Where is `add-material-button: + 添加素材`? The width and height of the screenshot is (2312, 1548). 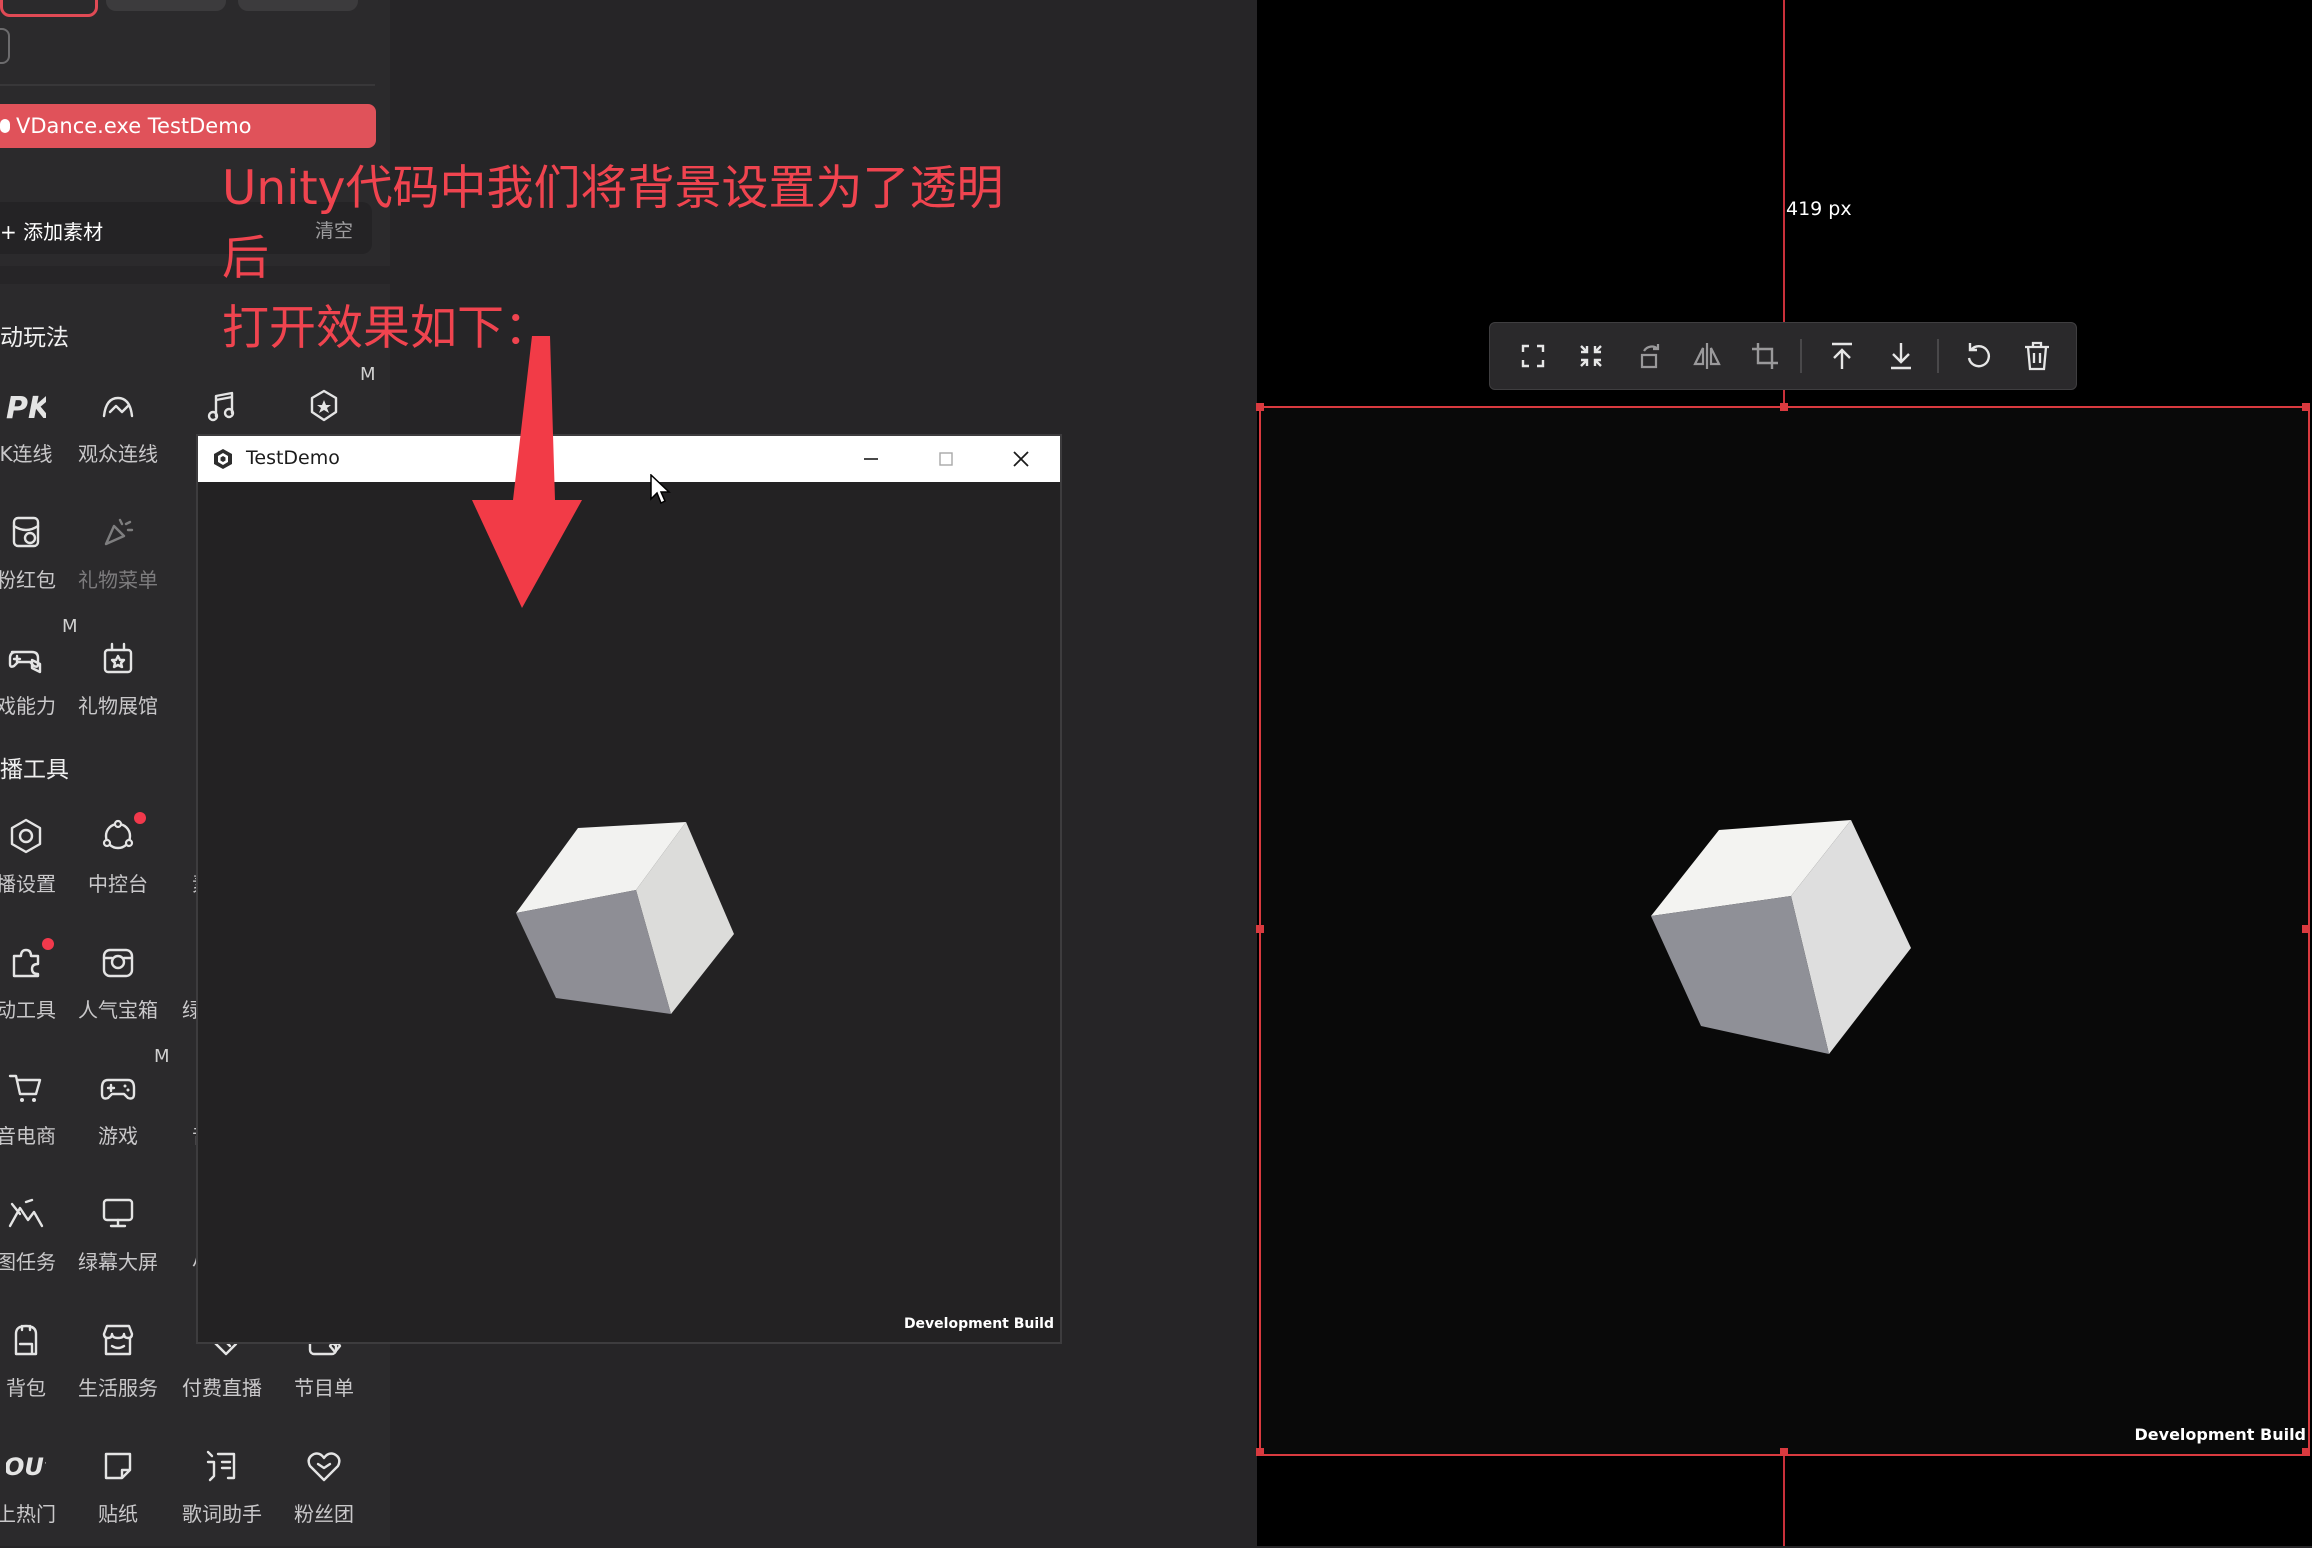
add-material-button: + 添加素材 is located at coordinates (51, 230).